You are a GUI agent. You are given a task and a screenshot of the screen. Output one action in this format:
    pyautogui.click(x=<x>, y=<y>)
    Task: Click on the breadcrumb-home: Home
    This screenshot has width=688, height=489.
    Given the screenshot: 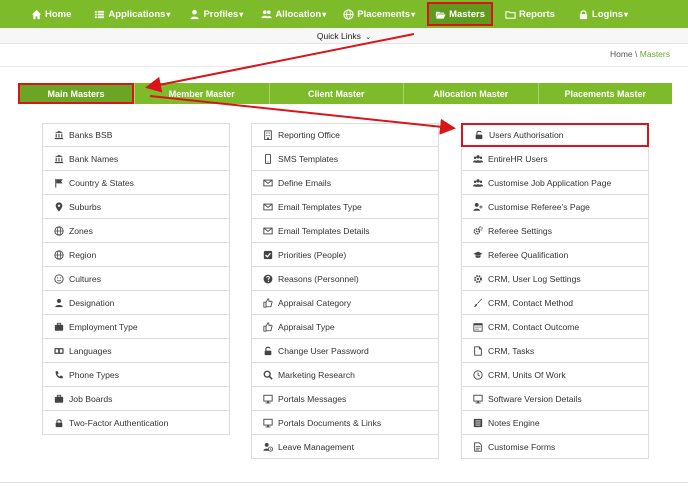 What is the action you would take?
    pyautogui.click(x=621, y=54)
    